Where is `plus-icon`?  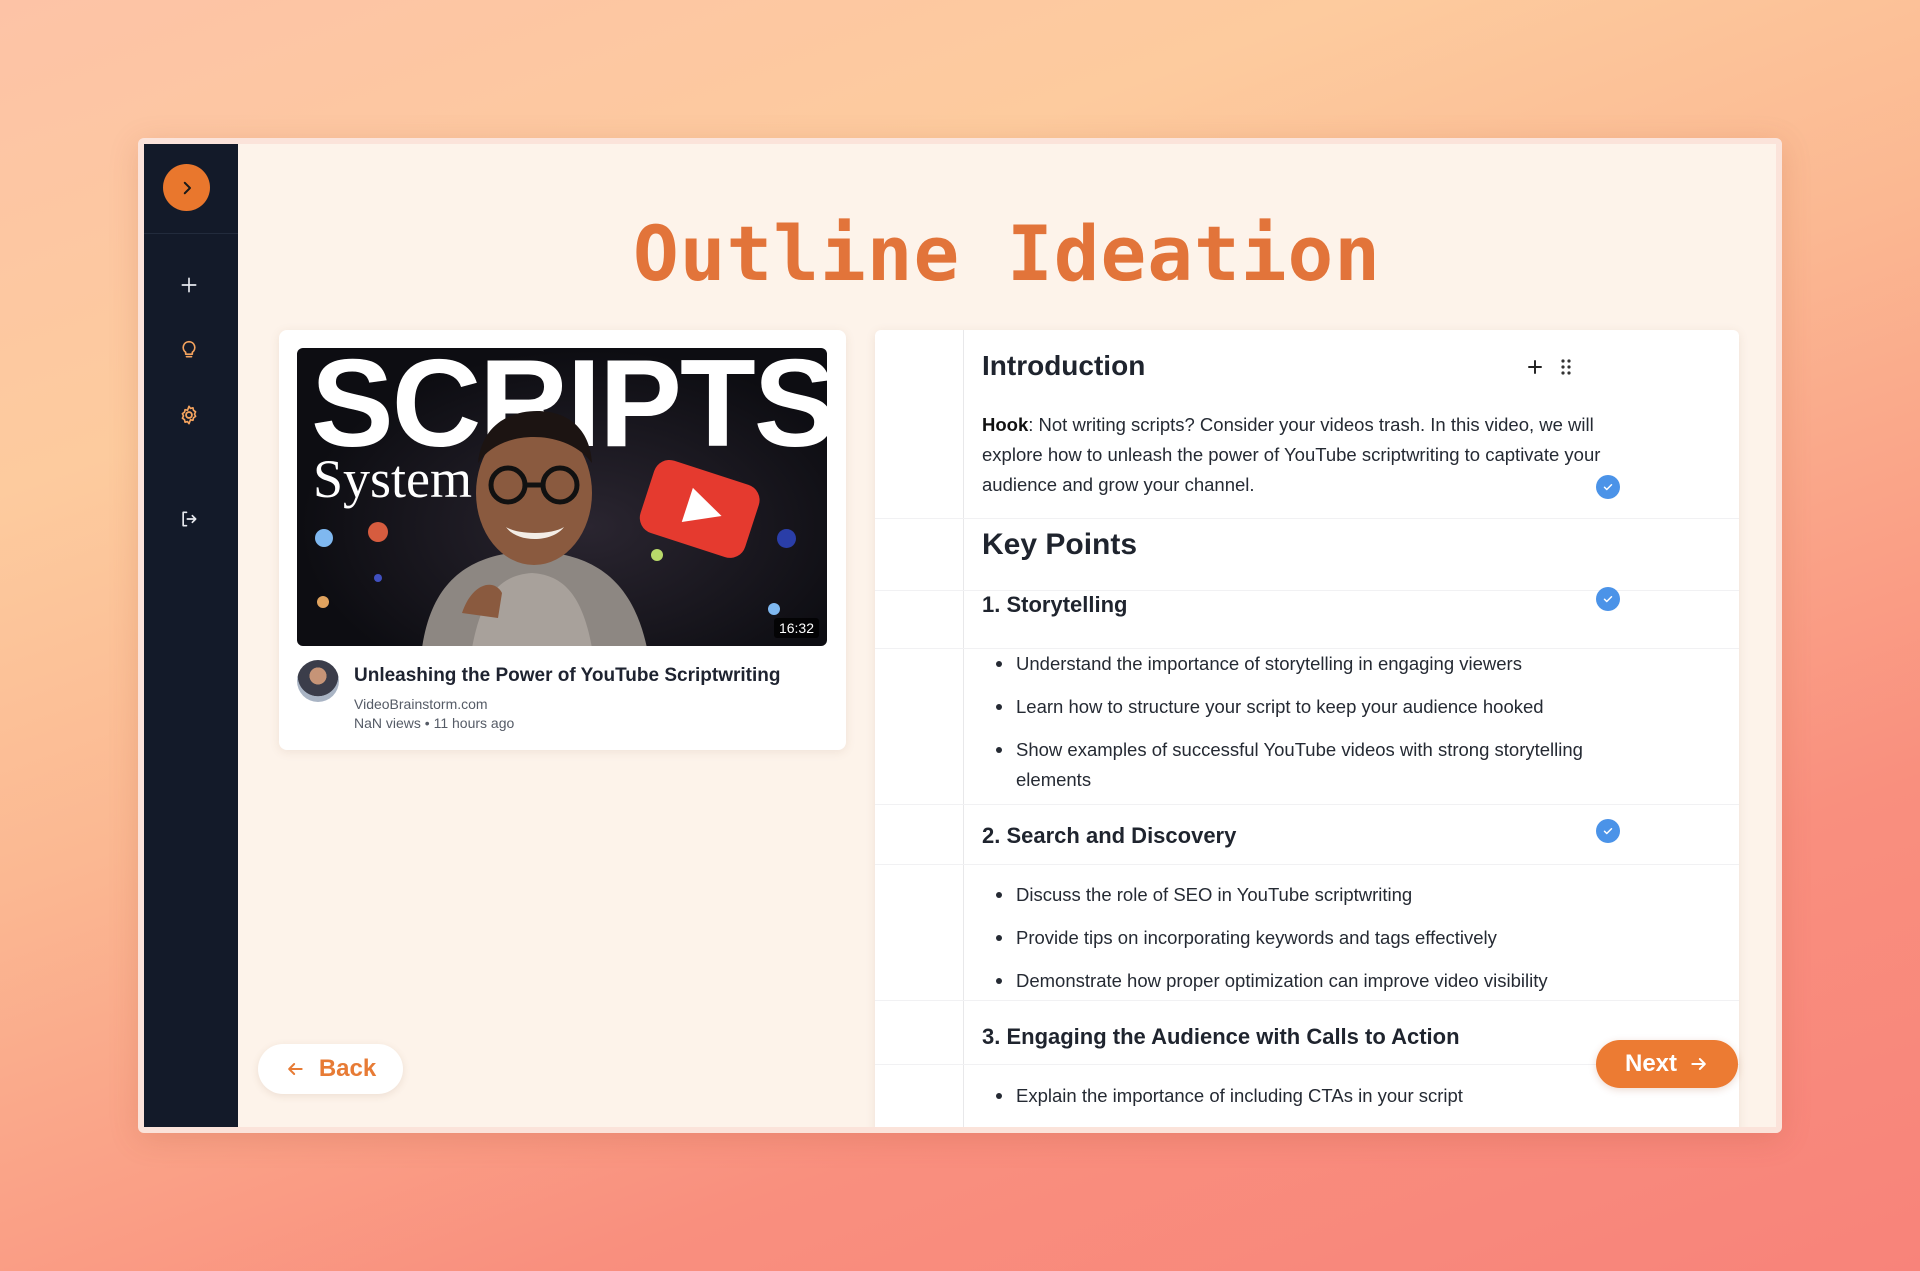 plus-icon is located at coordinates (189, 285).